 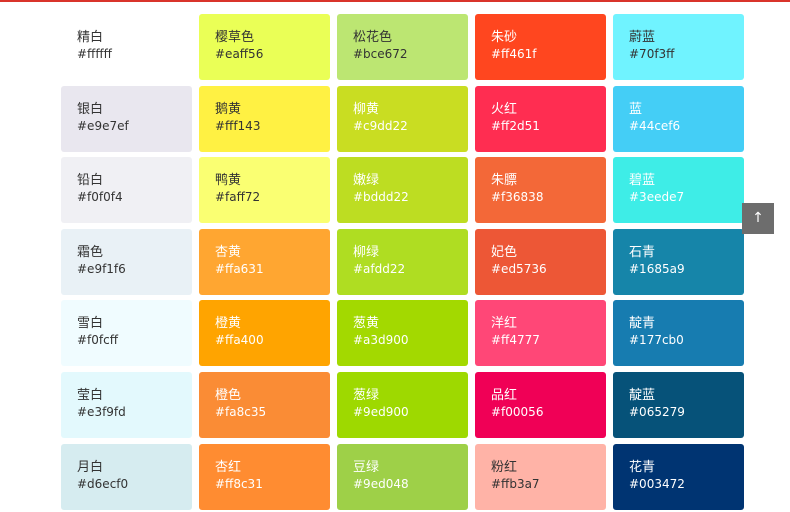 What do you see at coordinates (366, 252) in the screenshot?
I see `color-name: 柳绿` at bounding box center [366, 252].